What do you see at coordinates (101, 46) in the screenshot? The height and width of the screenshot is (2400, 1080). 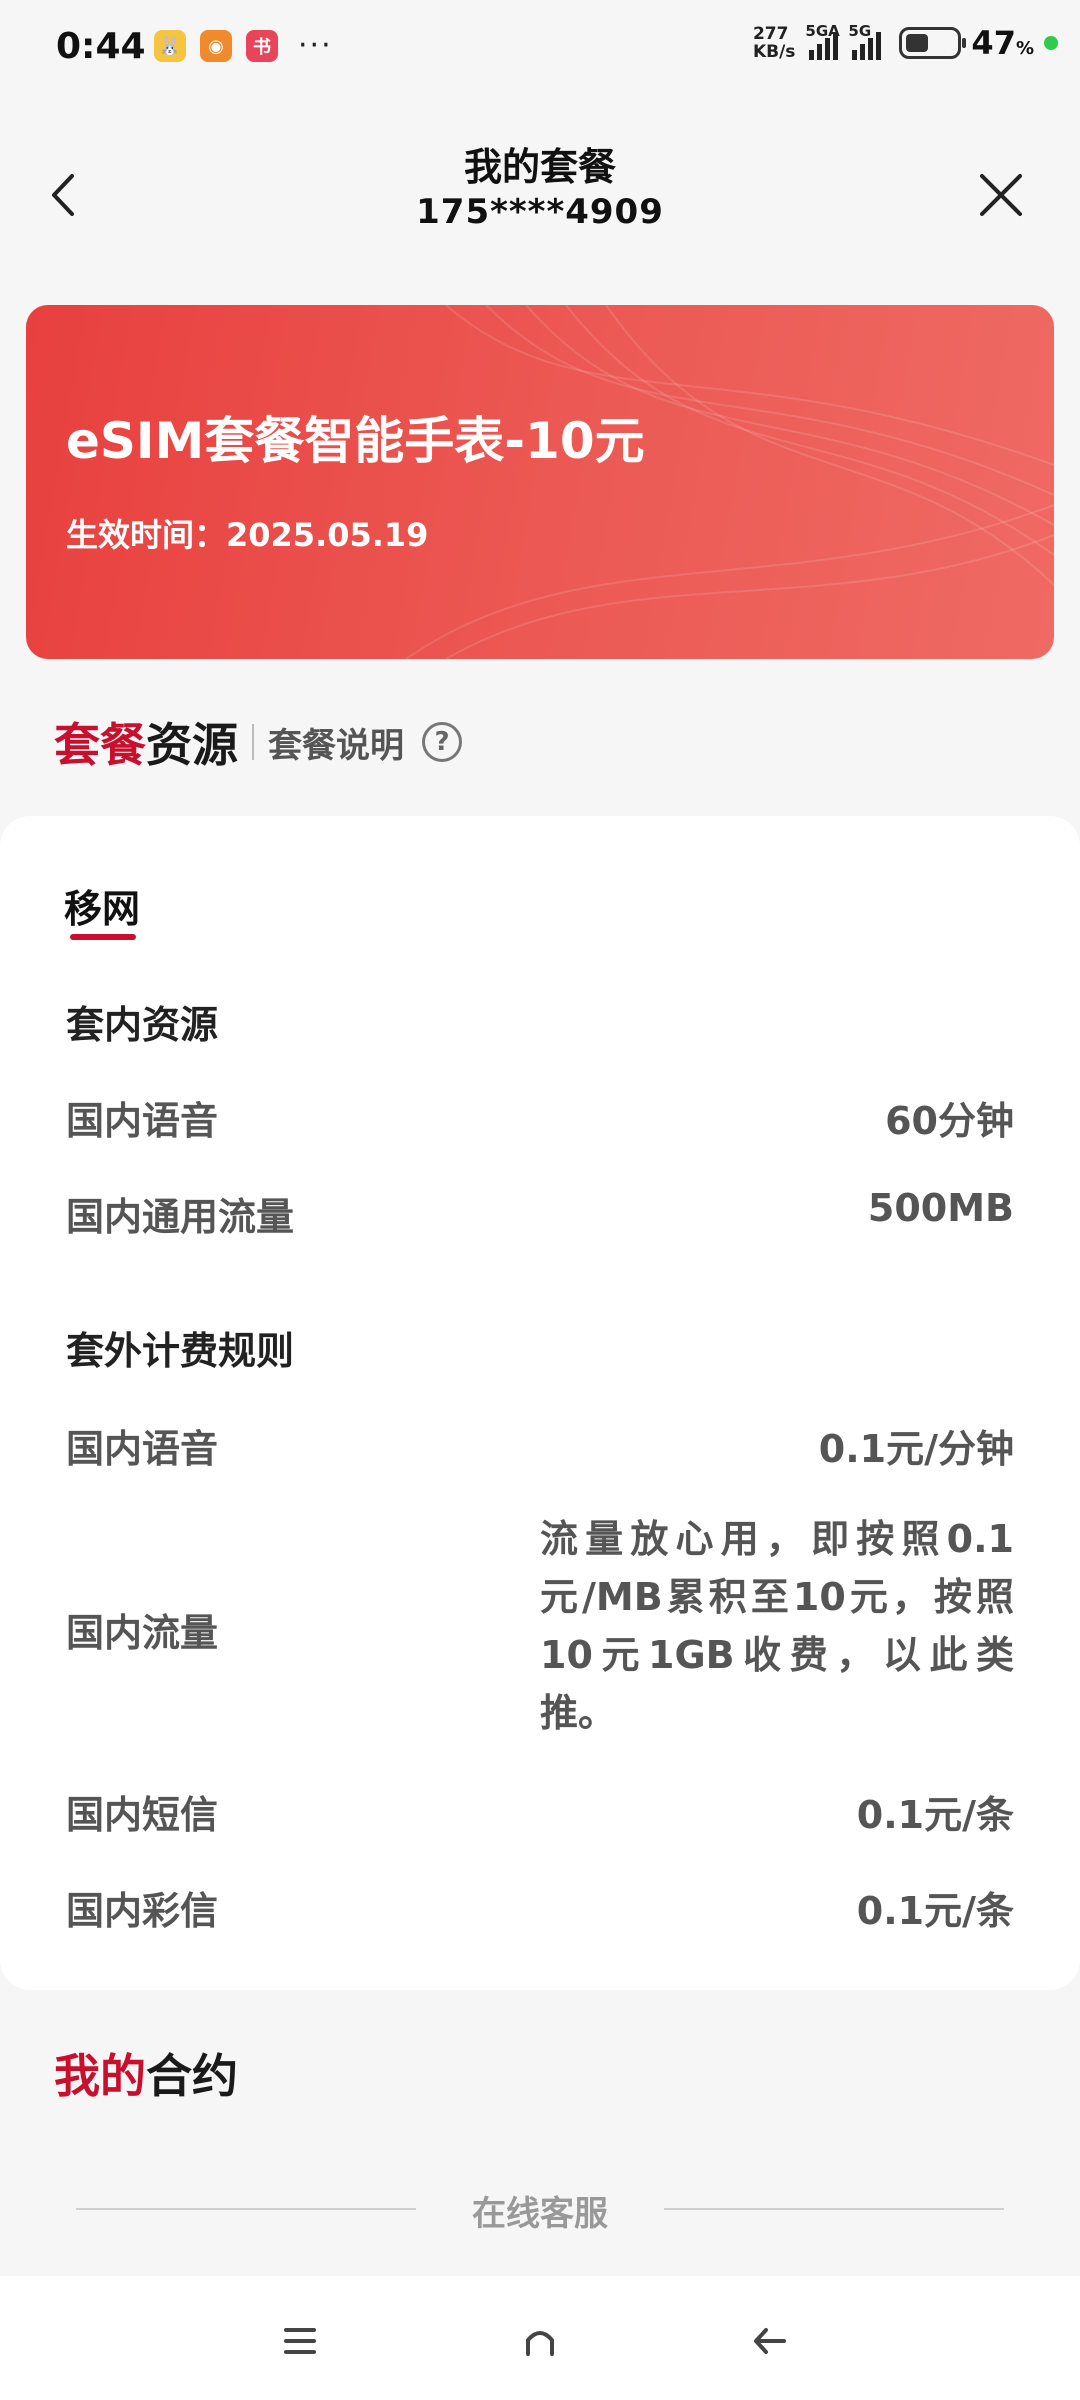 I see `clock: 0:44` at bounding box center [101, 46].